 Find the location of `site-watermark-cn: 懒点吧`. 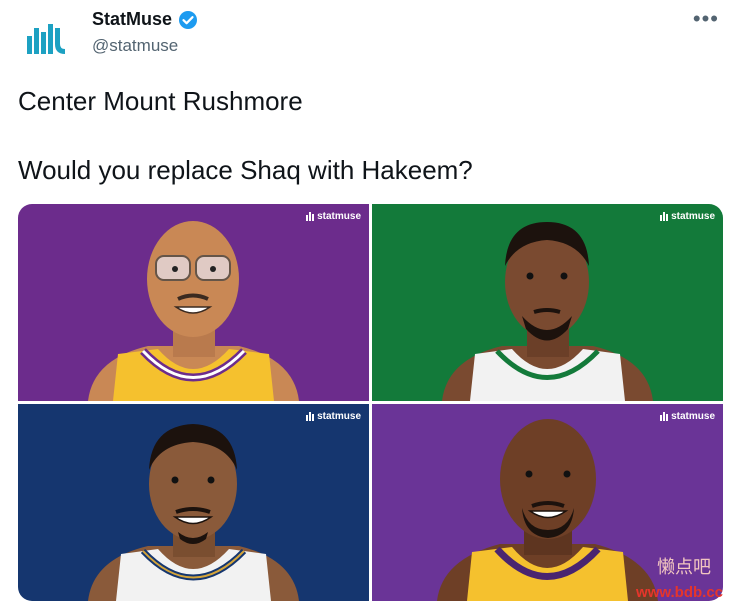

site-watermark-cn: 懒点吧 is located at coordinates (684, 567).